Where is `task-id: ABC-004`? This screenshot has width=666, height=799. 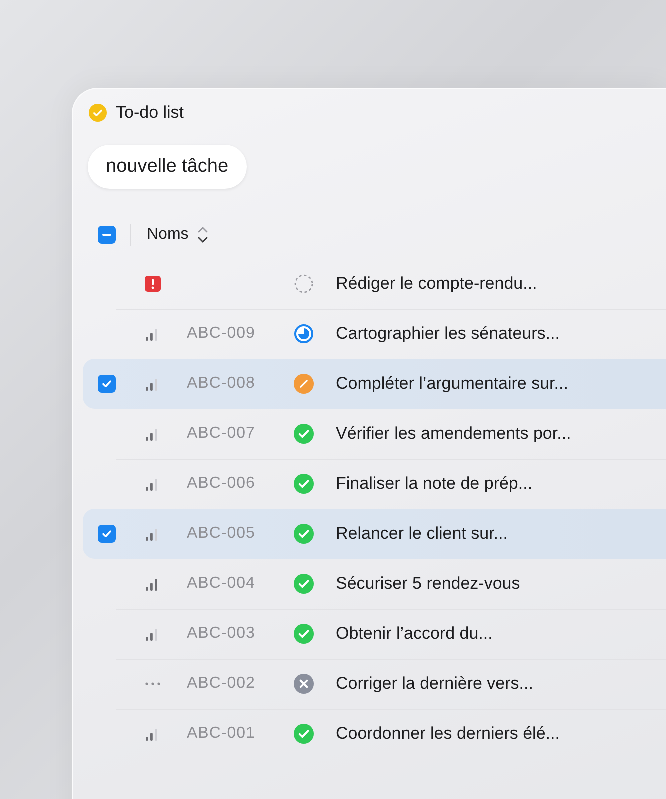 task-id: ABC-004 is located at coordinates (221, 583).